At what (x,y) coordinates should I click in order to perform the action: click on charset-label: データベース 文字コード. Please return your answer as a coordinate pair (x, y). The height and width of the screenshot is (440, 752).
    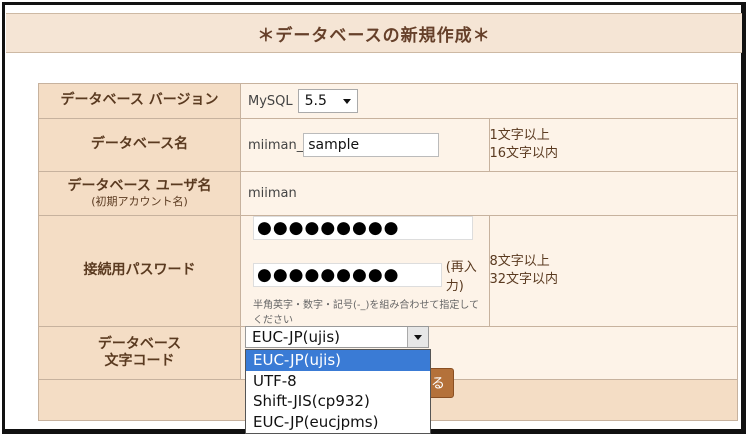
    Looking at the image, I should click on (139, 353).